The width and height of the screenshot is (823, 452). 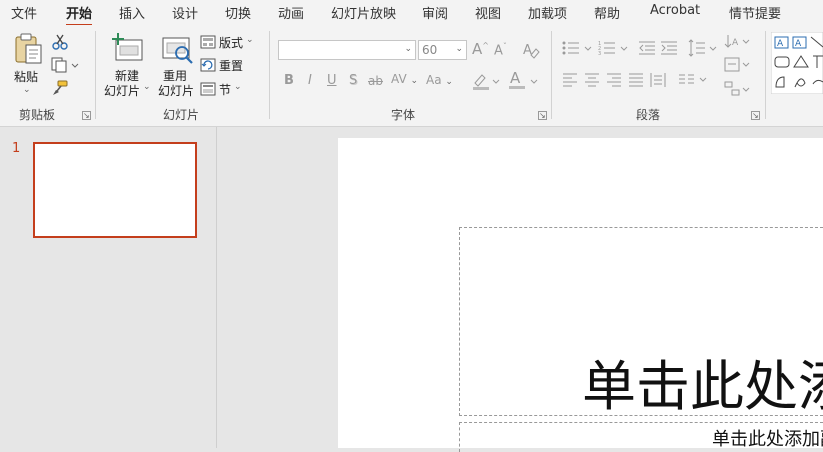 I want to click on new-slide-icon, so click(x=128, y=48).